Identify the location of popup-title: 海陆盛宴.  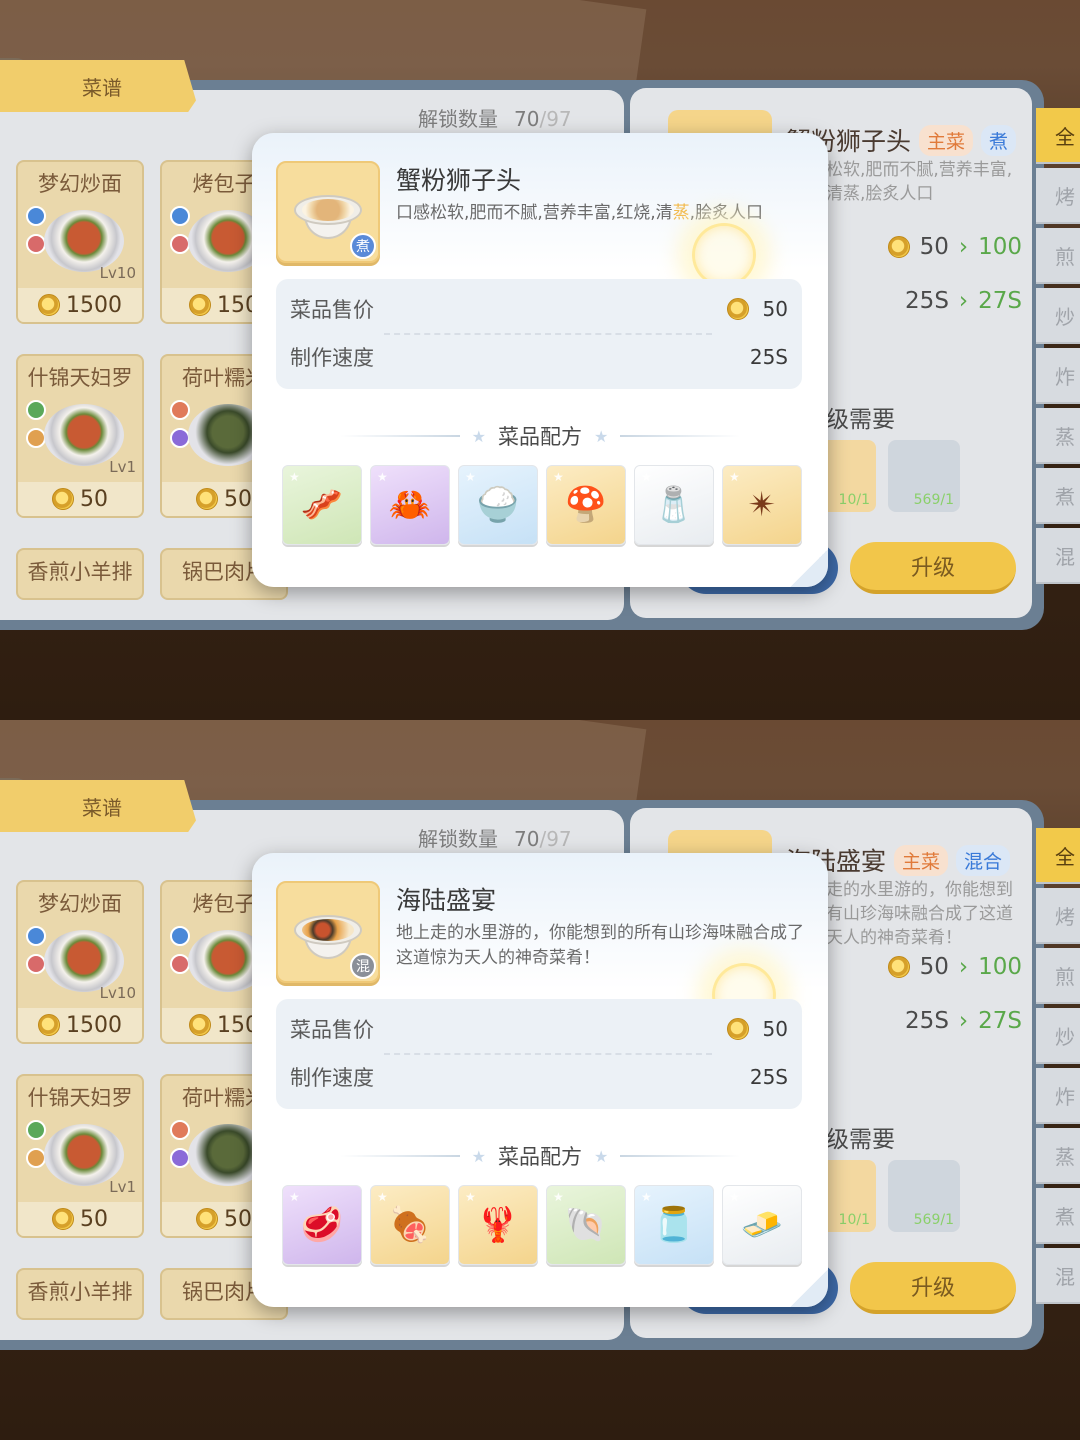
(446, 900).